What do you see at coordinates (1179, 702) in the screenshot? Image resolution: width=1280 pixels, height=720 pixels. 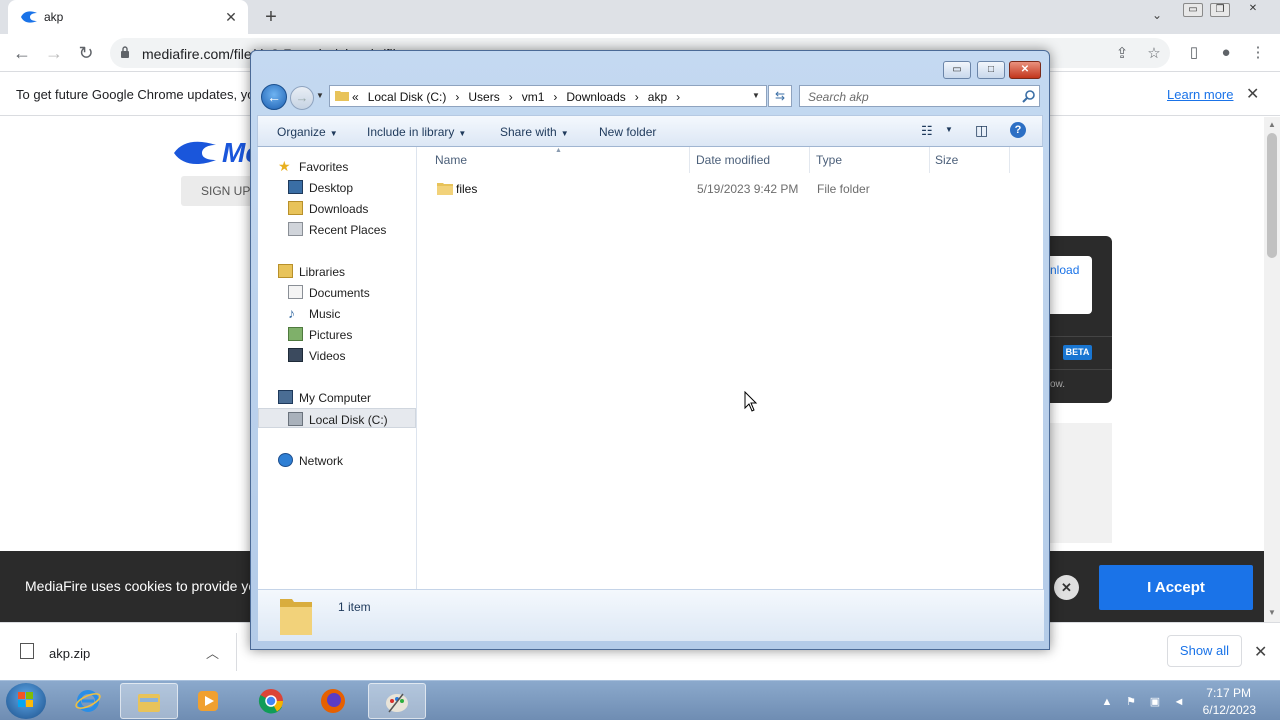 I see `volume-muted-icon: ◄` at bounding box center [1179, 702].